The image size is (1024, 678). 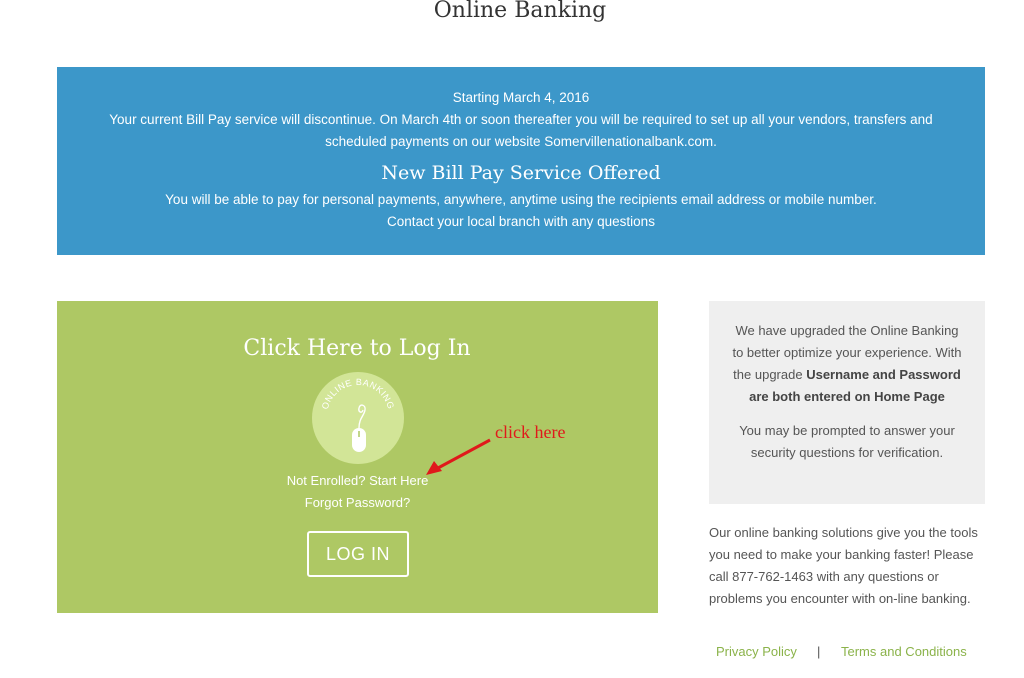 I want to click on notice-heading: New Bill Pay Service Offered, so click(x=521, y=173).